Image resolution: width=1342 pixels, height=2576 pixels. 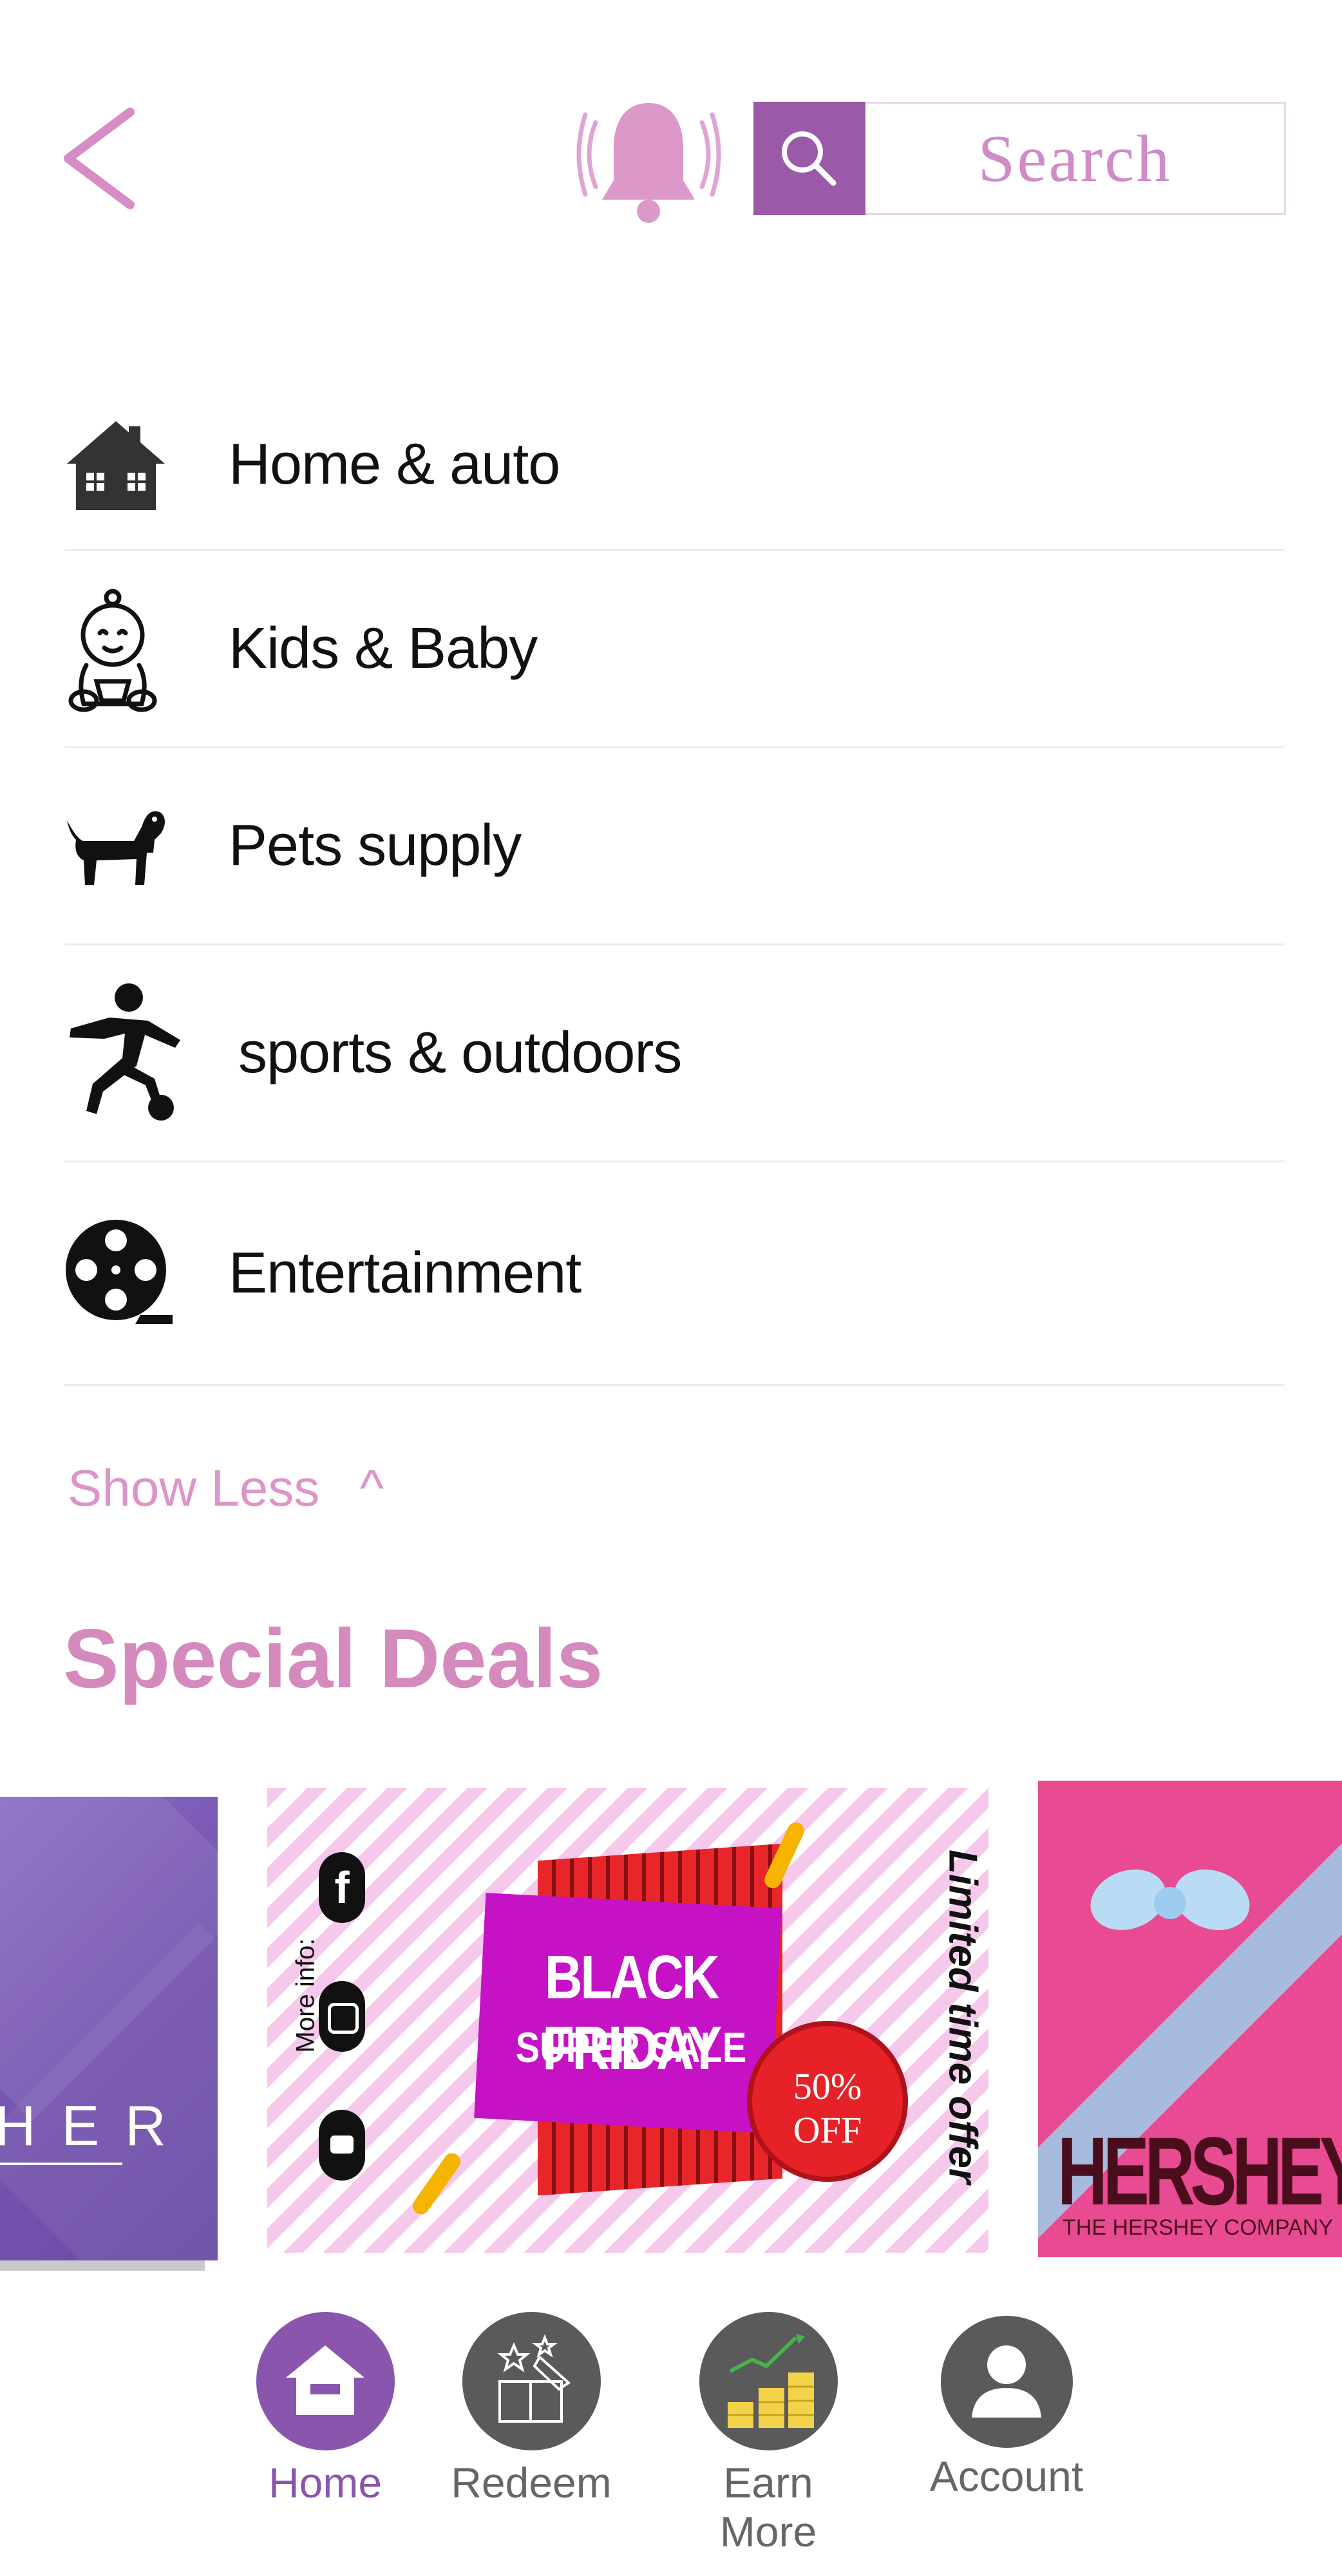 I want to click on category-item-sports-outdoors: sports & outdoors, so click(x=674, y=1053).